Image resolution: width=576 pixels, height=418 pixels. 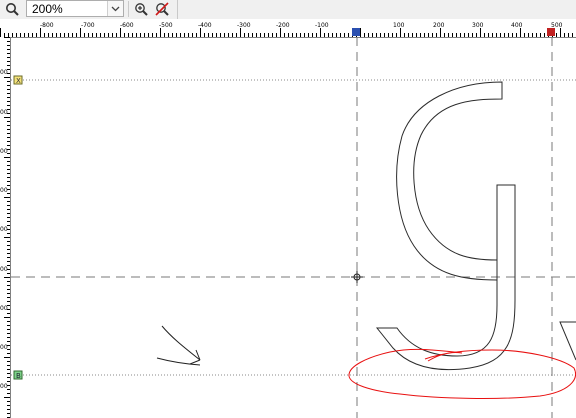 What do you see at coordinates (478, 25) in the screenshot?
I see `ruler-label: 300` at bounding box center [478, 25].